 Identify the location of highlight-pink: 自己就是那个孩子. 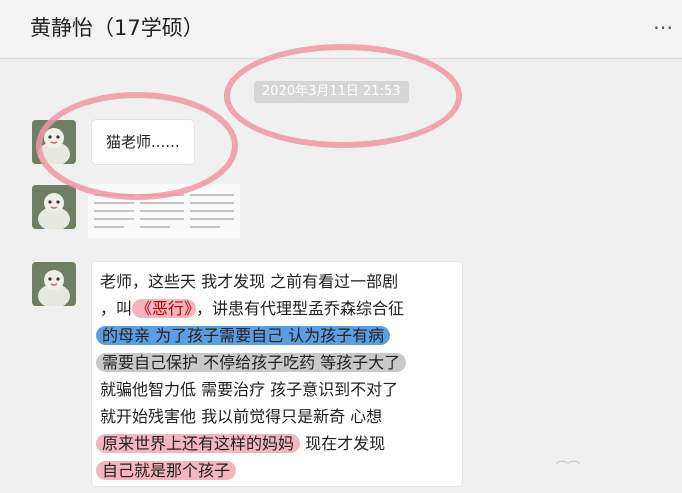
(166, 470).